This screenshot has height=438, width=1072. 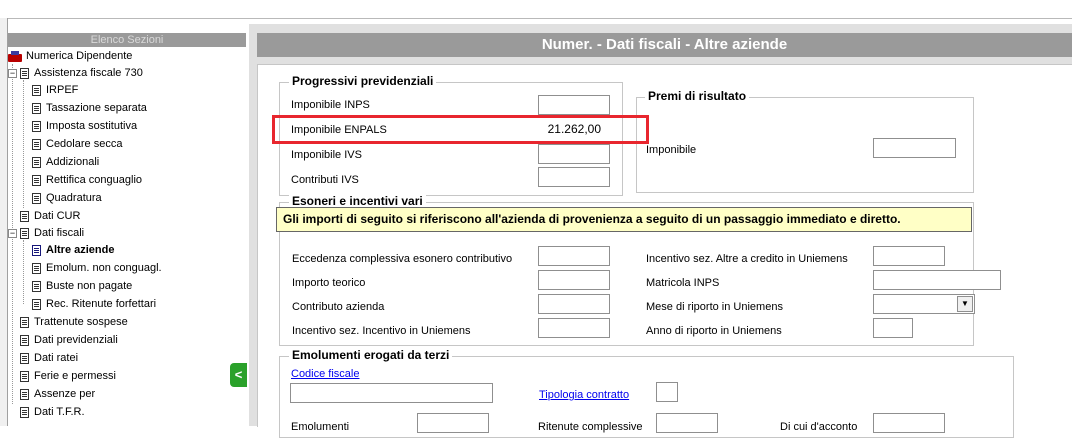 I want to click on tree-item-tassazione-separata: Tassazione separata, so click(x=89, y=108).